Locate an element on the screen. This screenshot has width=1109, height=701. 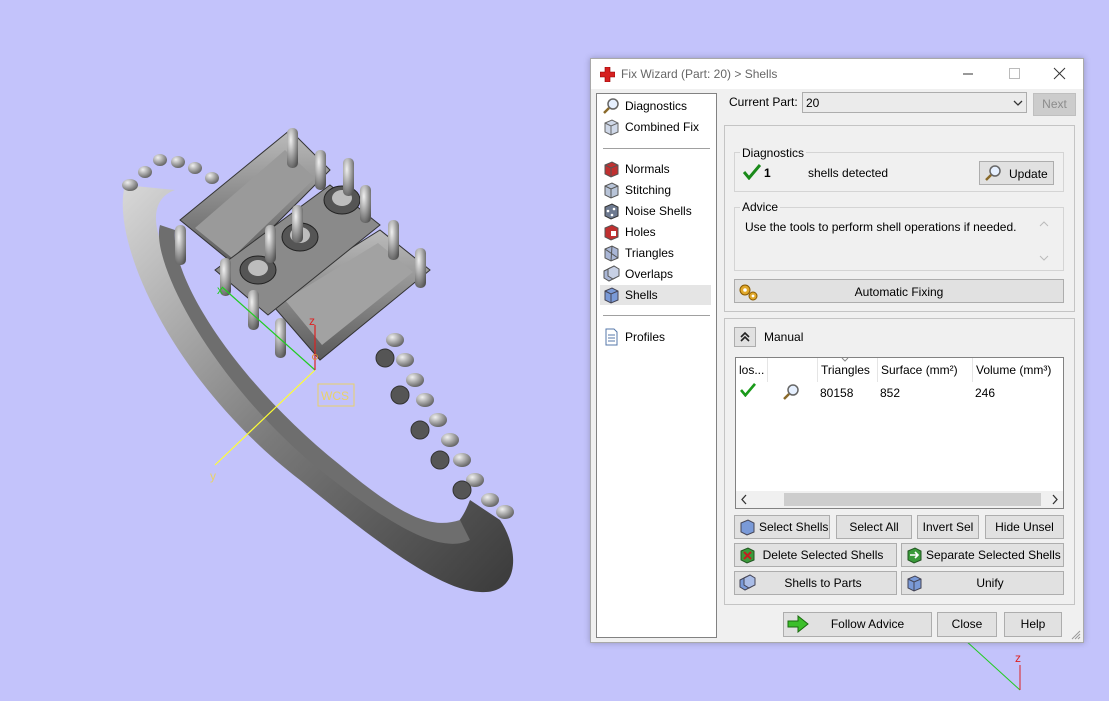
automatic-fixing-button: Automatic Fixing is located at coordinates (899, 291).